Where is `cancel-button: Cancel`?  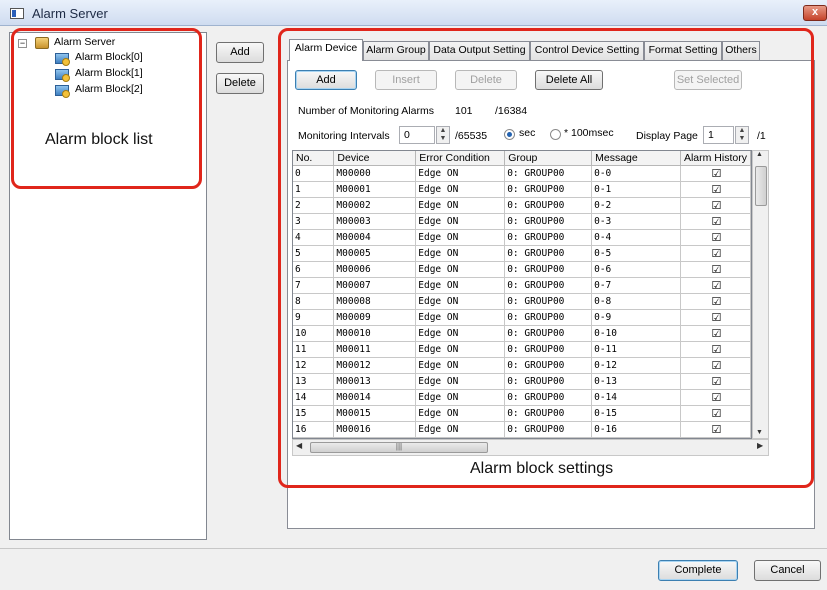 cancel-button: Cancel is located at coordinates (787, 570).